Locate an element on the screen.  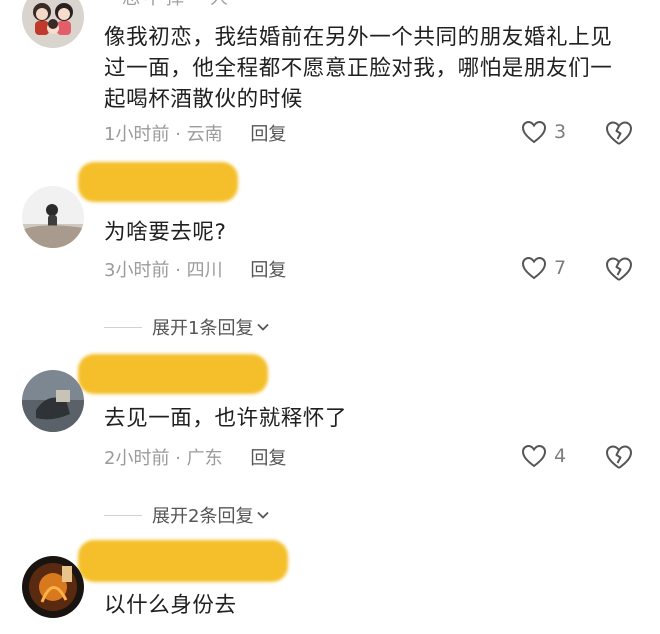
like-button-1: 3 is located at coordinates (543, 132).